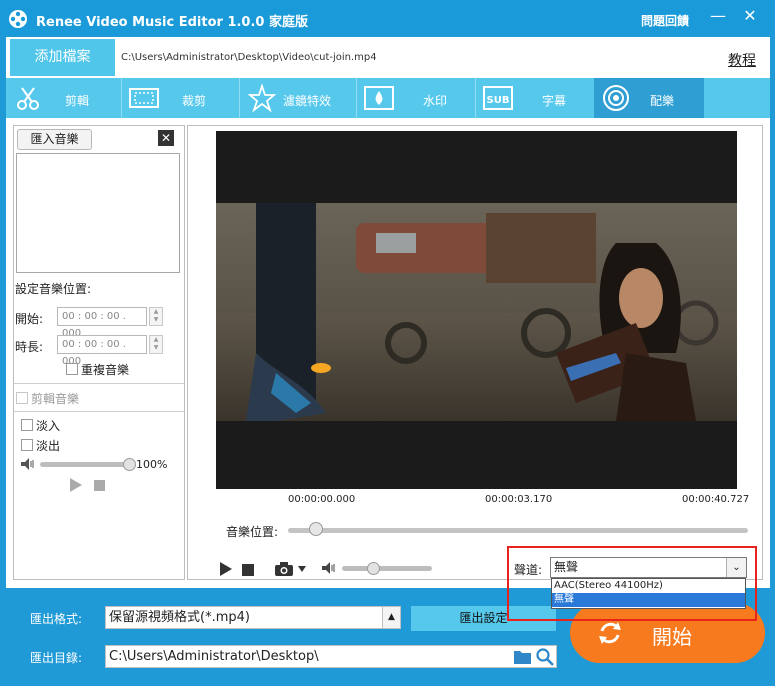 Image resolution: width=775 pixels, height=686 pixels. What do you see at coordinates (519, 499) in the screenshot?
I see `timecode-current: 00:00:03.170` at bounding box center [519, 499].